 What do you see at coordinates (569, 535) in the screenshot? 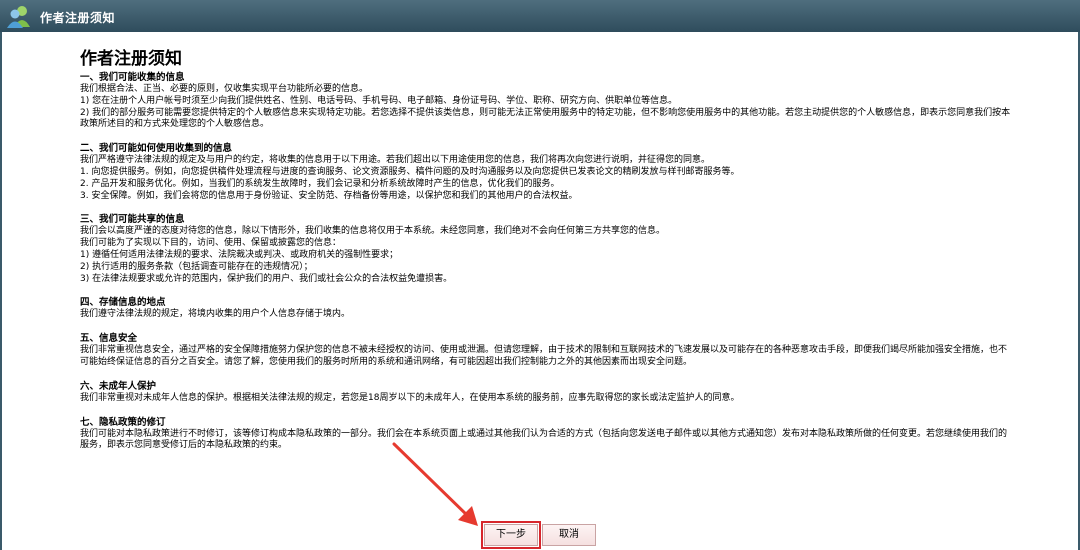
I see `cancel-button: 取消` at bounding box center [569, 535].